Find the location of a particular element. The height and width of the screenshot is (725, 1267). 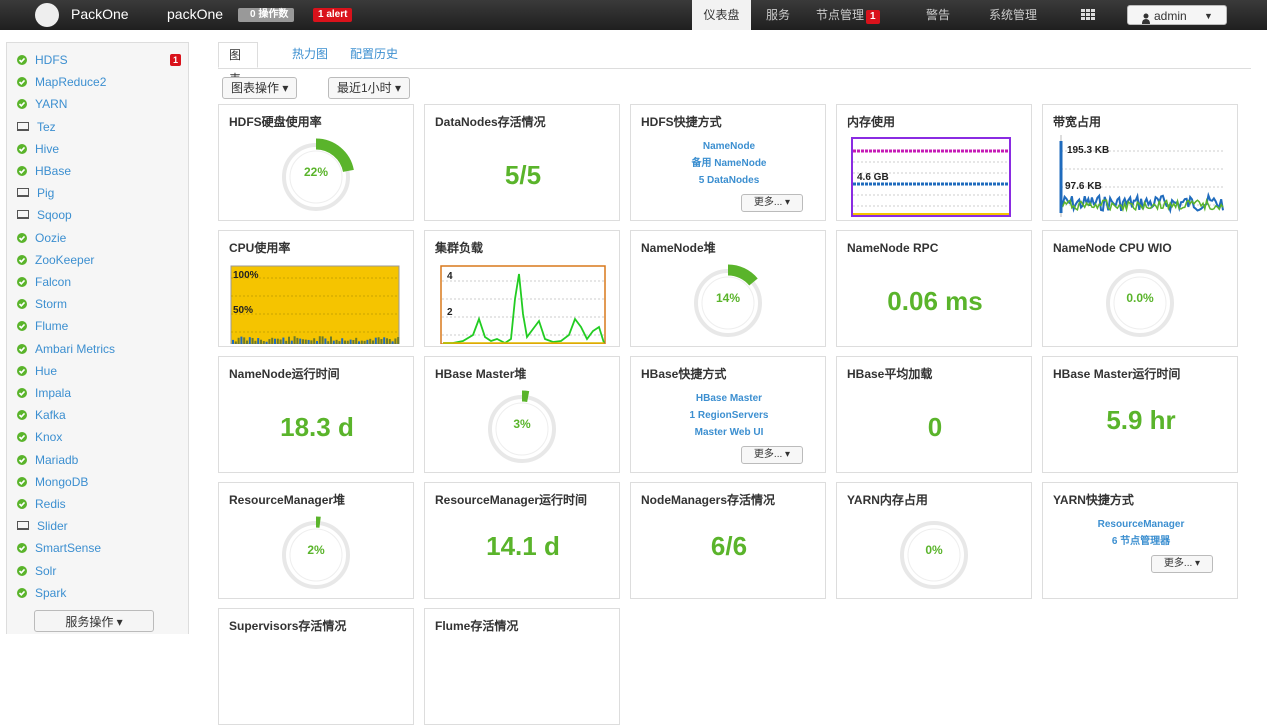

widget-datanodes存活情况: DataNodes存活情况 5/5 is located at coordinates (522, 162).